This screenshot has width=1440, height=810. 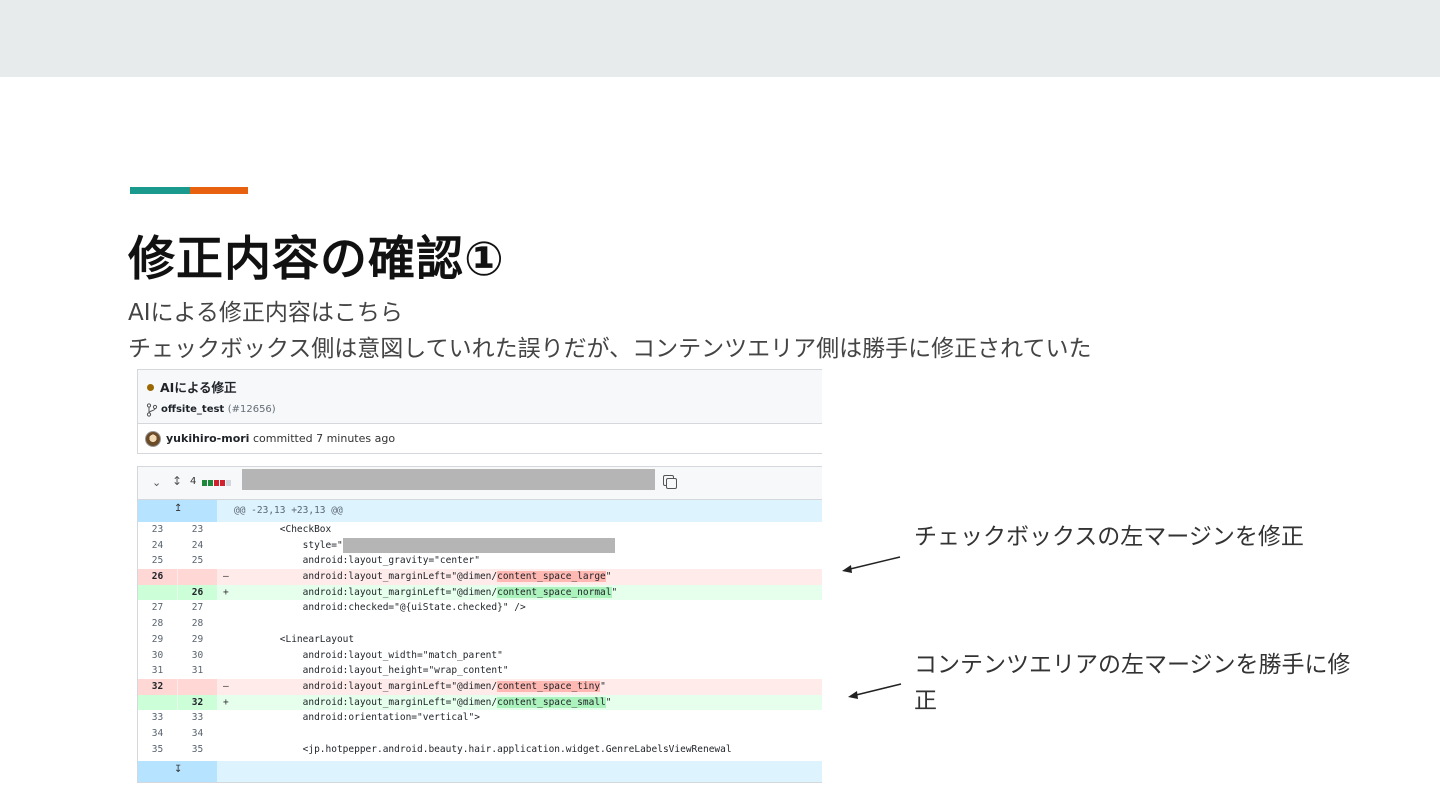 What do you see at coordinates (197, 530) in the screenshot?
I see `new-line-number: 23` at bounding box center [197, 530].